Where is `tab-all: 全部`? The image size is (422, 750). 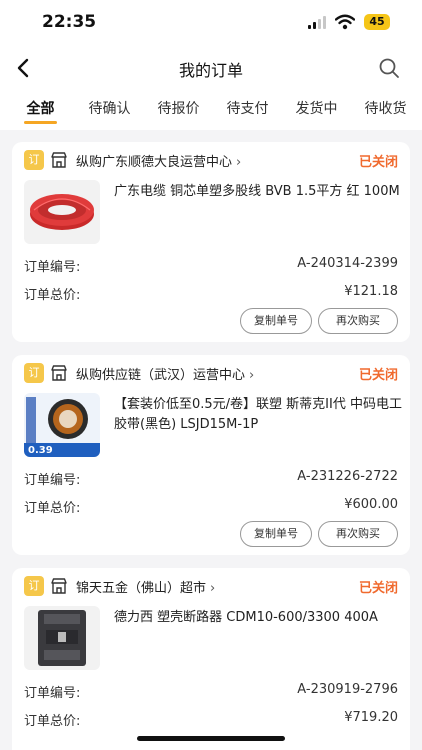 tab-all: 全部 is located at coordinates (40, 110).